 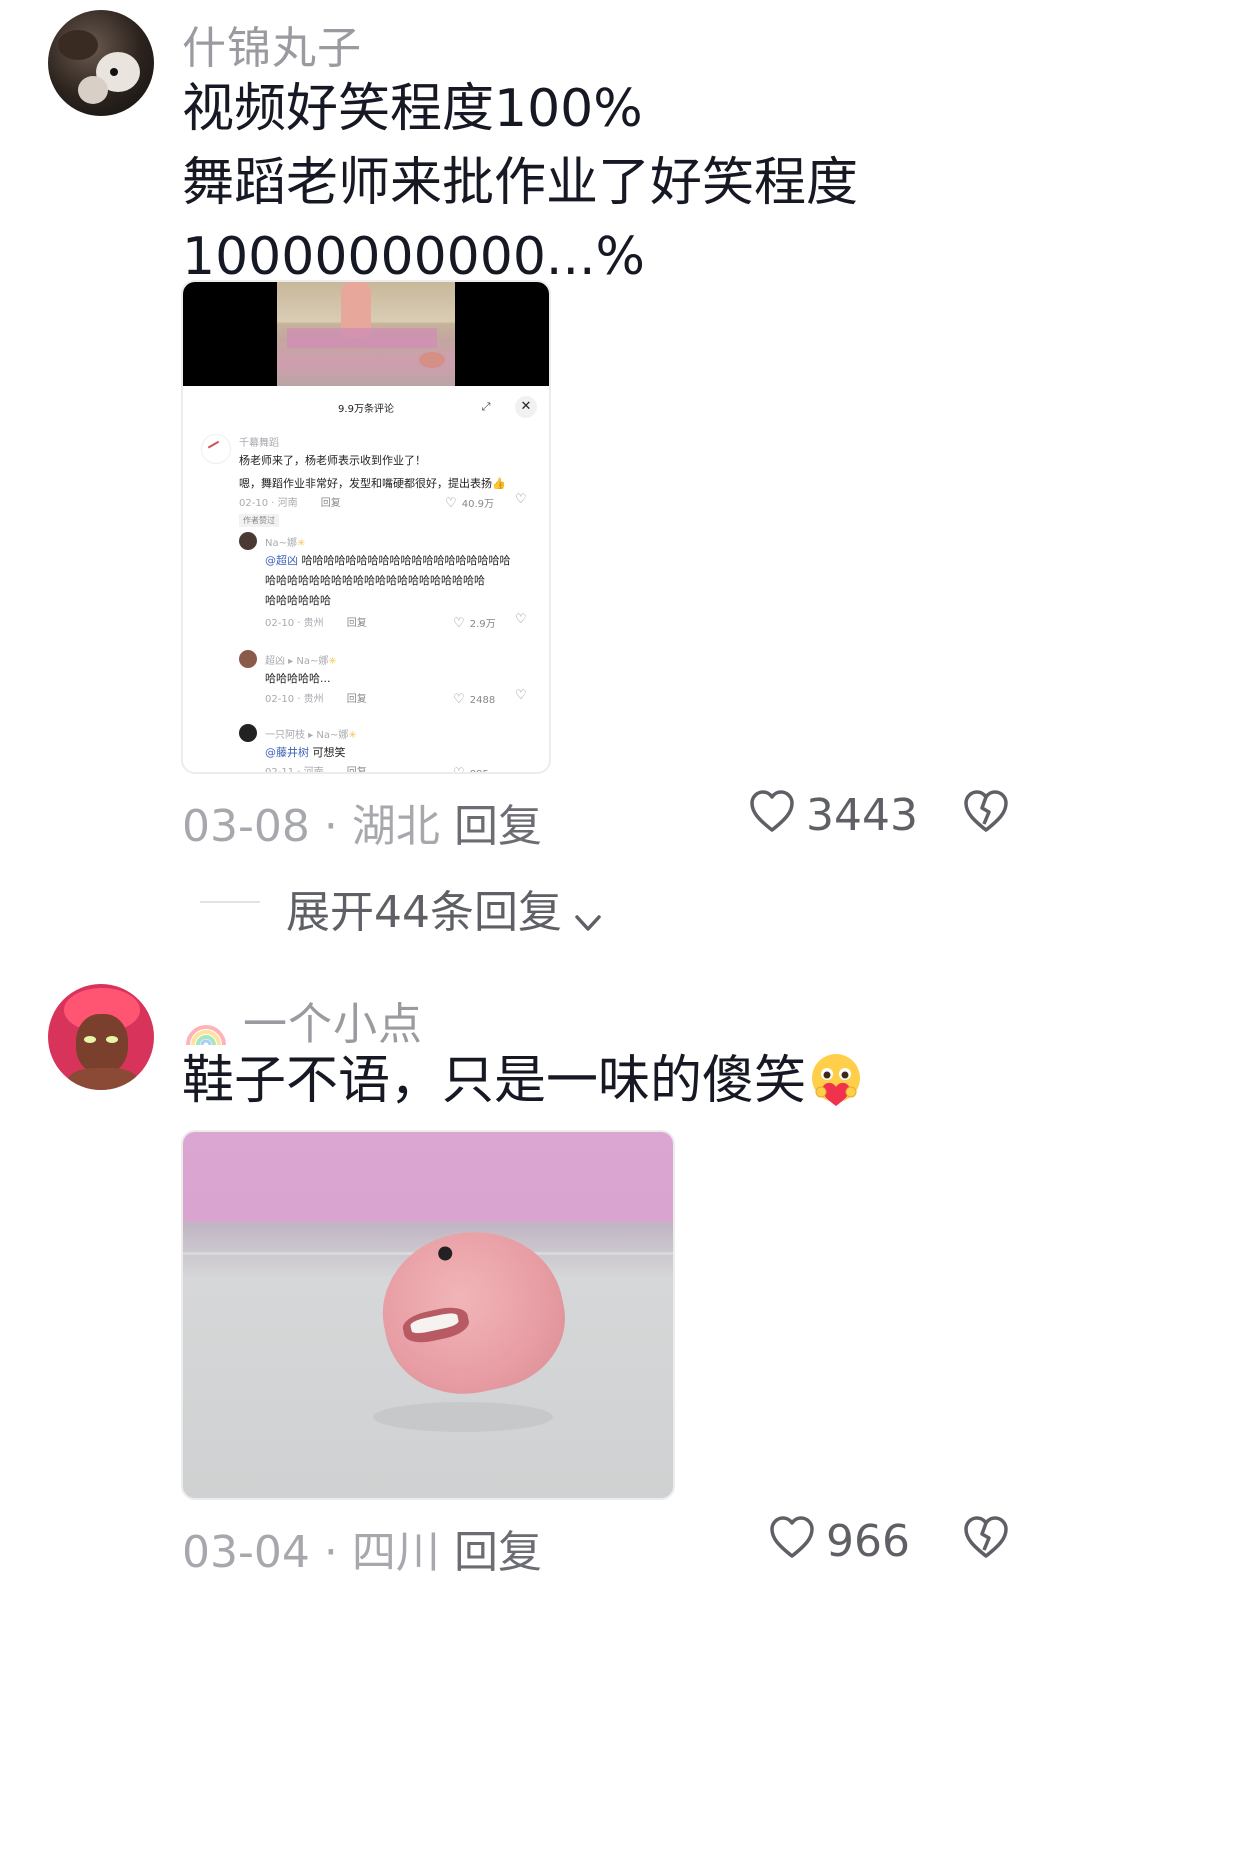 I want to click on reply-like: ♡ 2.9万, so click(x=474, y=621).